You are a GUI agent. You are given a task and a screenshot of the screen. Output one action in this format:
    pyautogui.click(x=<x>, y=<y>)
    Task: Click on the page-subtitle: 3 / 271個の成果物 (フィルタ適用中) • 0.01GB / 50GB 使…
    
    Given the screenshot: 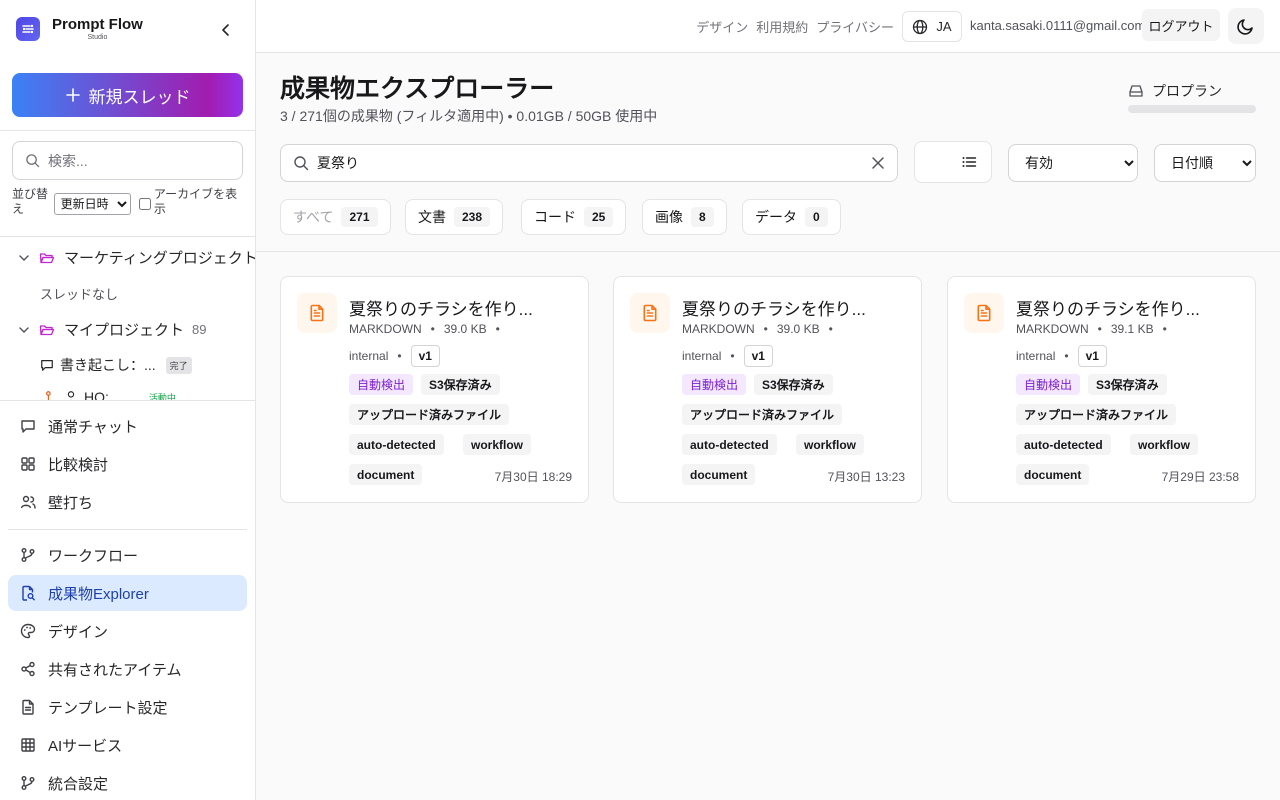 What is the action you would take?
    pyautogui.click(x=469, y=116)
    